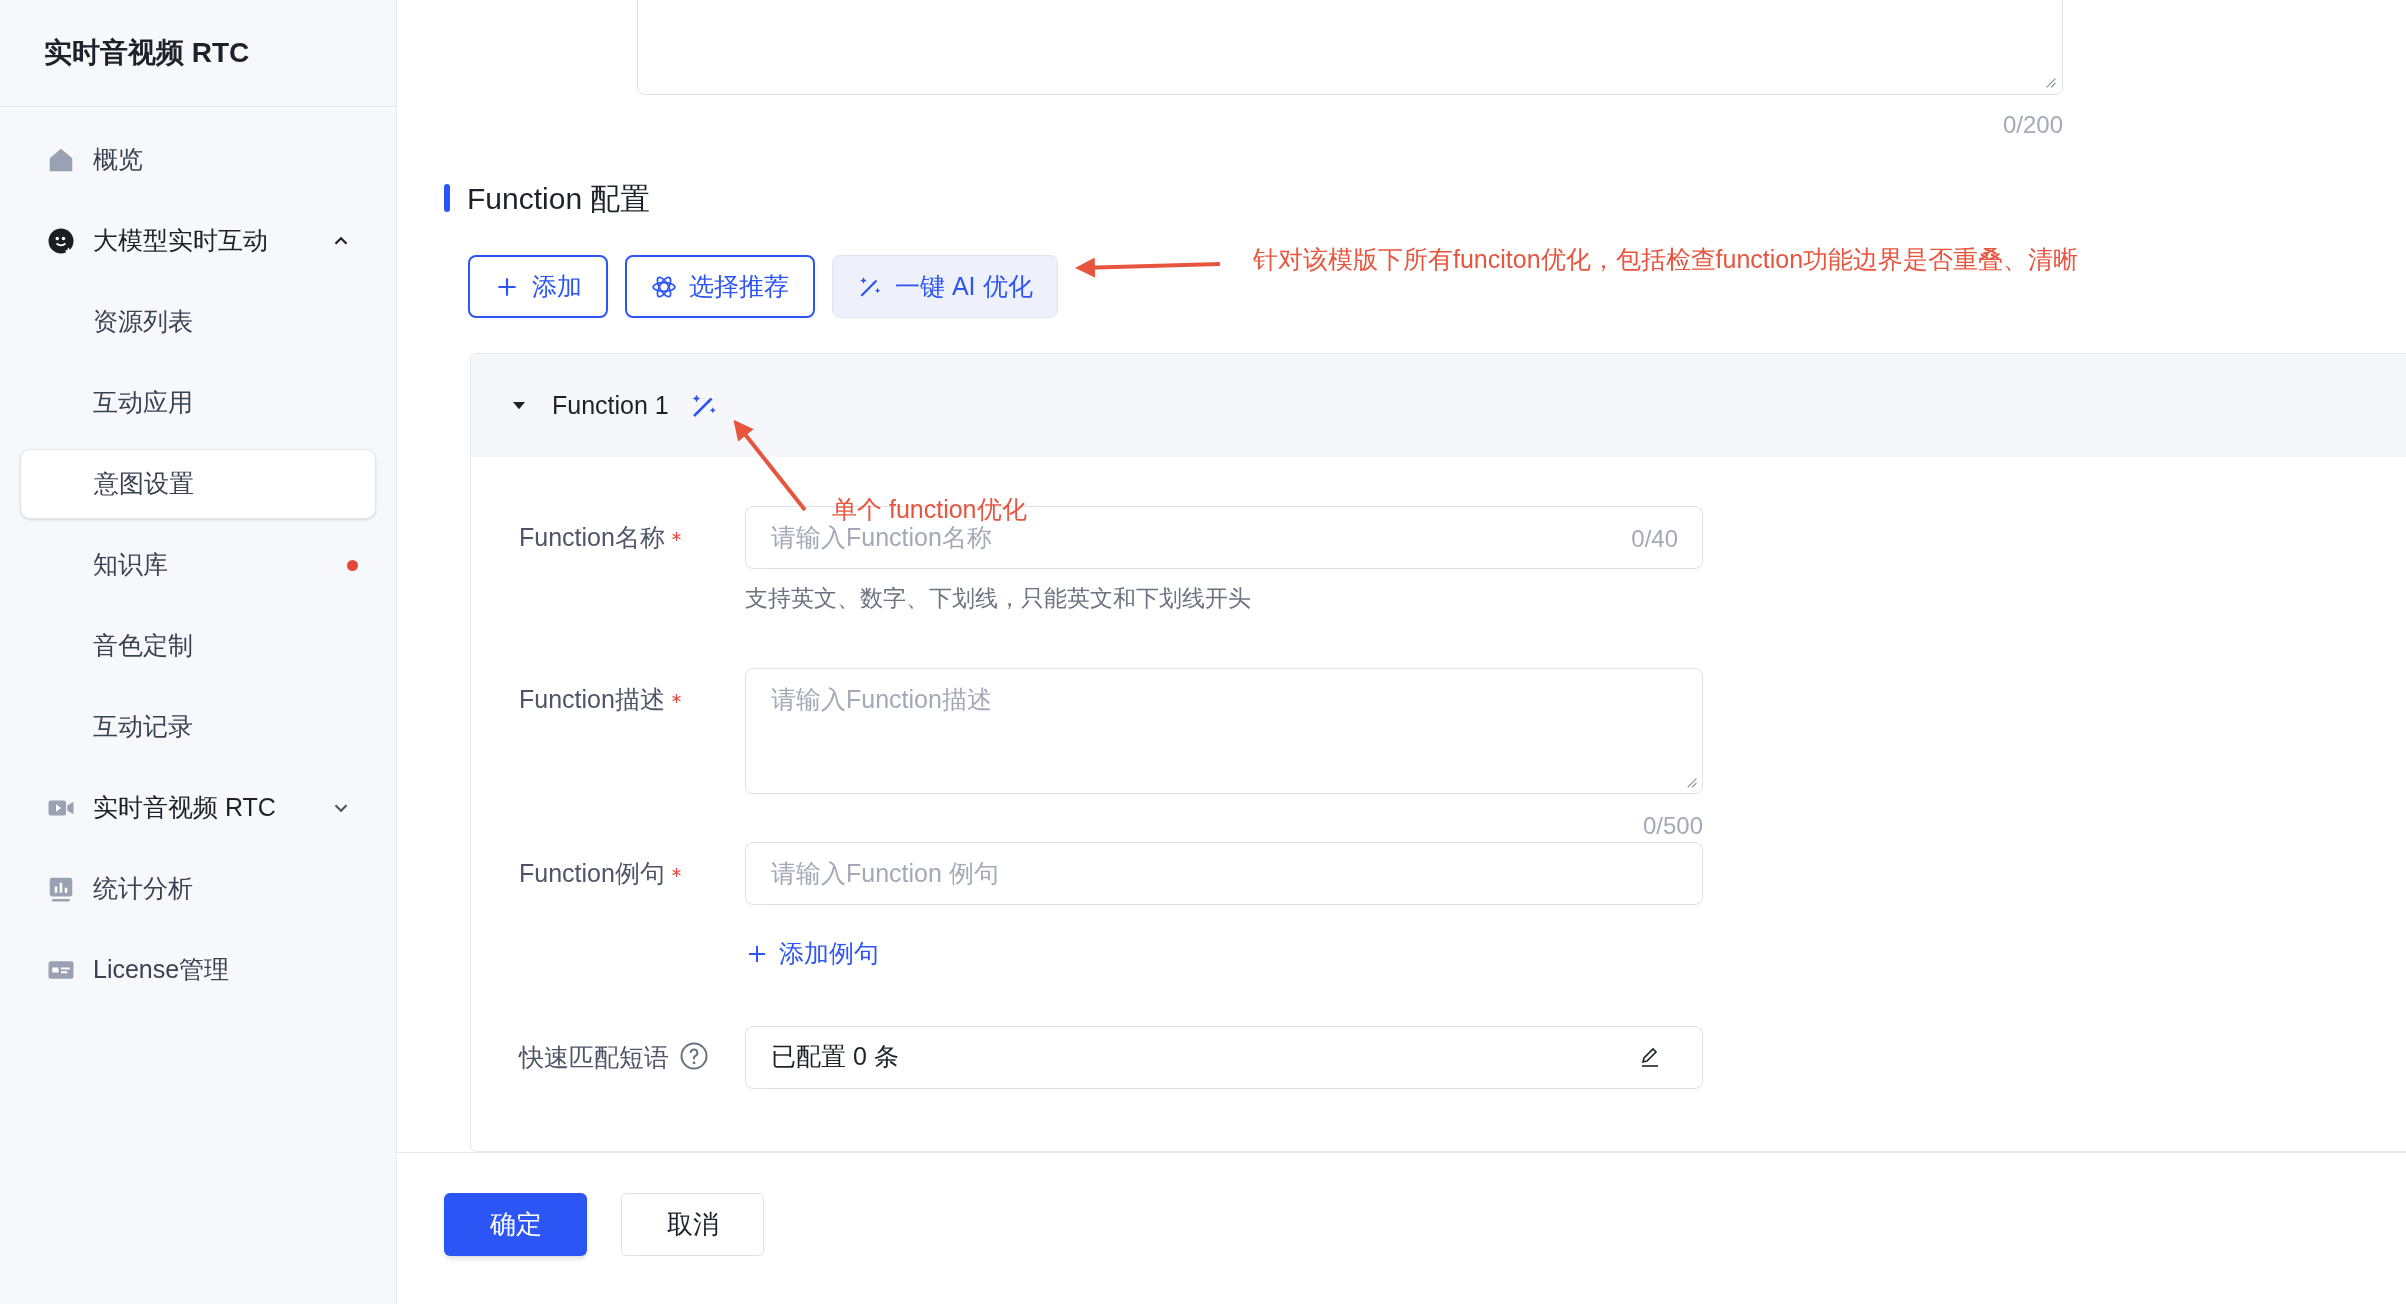 Image resolution: width=2406 pixels, height=1304 pixels. I want to click on confirm-button: 确定, so click(515, 1224).